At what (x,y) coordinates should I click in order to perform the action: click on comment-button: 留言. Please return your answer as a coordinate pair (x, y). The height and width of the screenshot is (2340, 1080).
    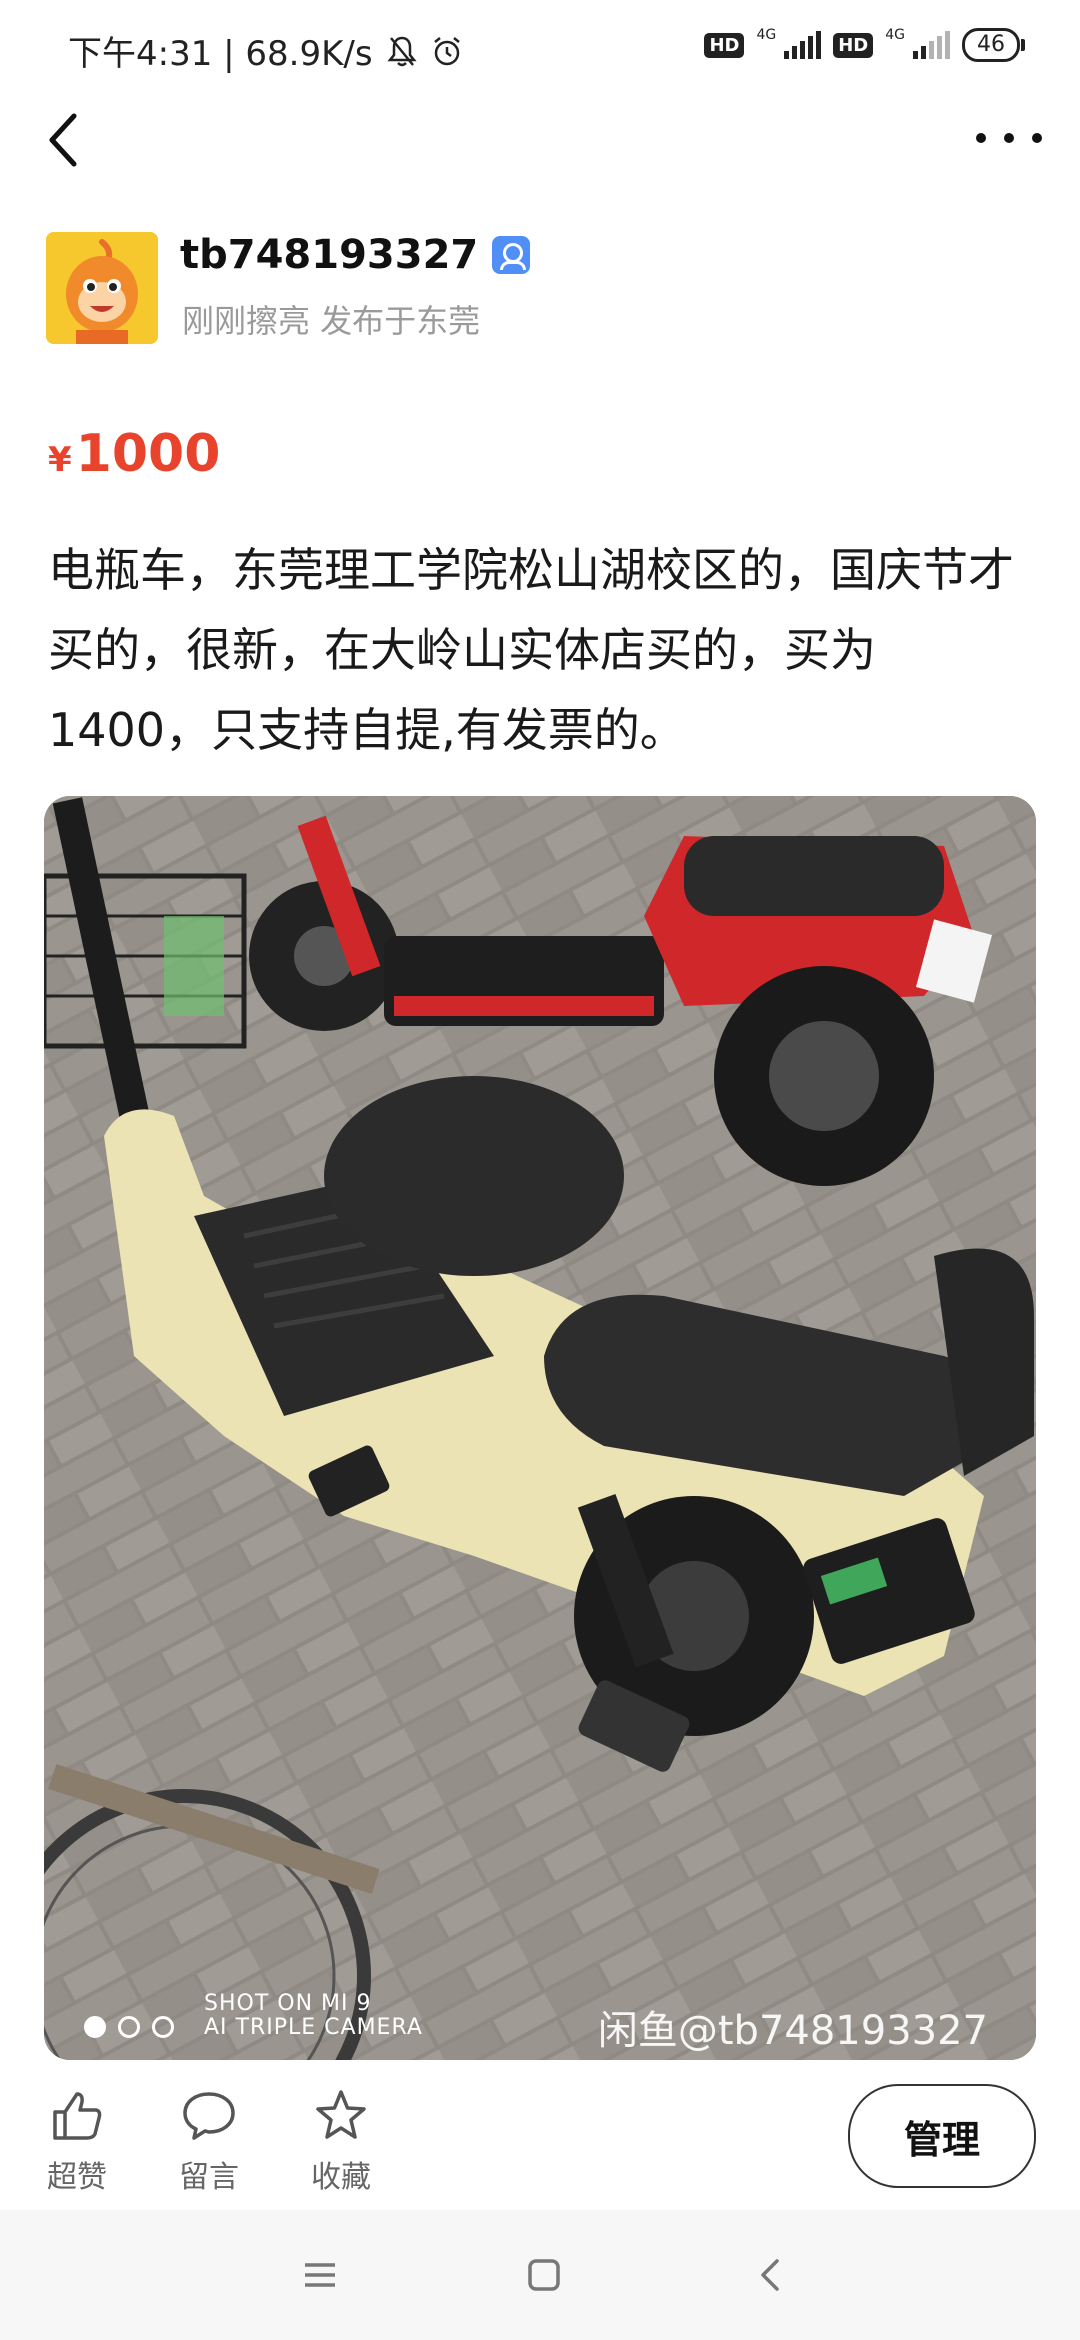
    Looking at the image, I should click on (209, 2142).